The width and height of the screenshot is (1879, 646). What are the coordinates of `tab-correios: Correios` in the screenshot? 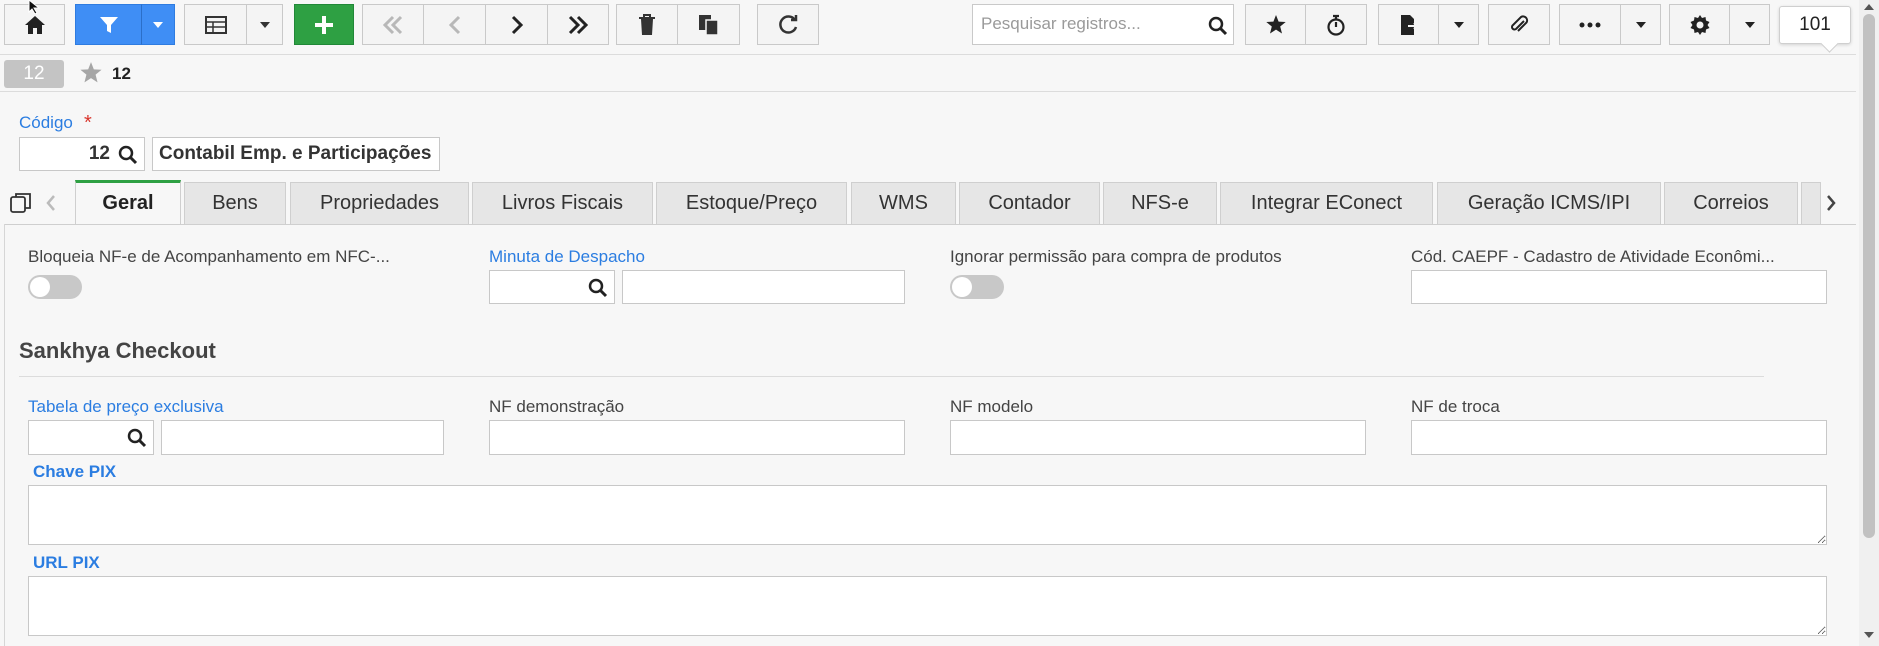 It's located at (1731, 203).